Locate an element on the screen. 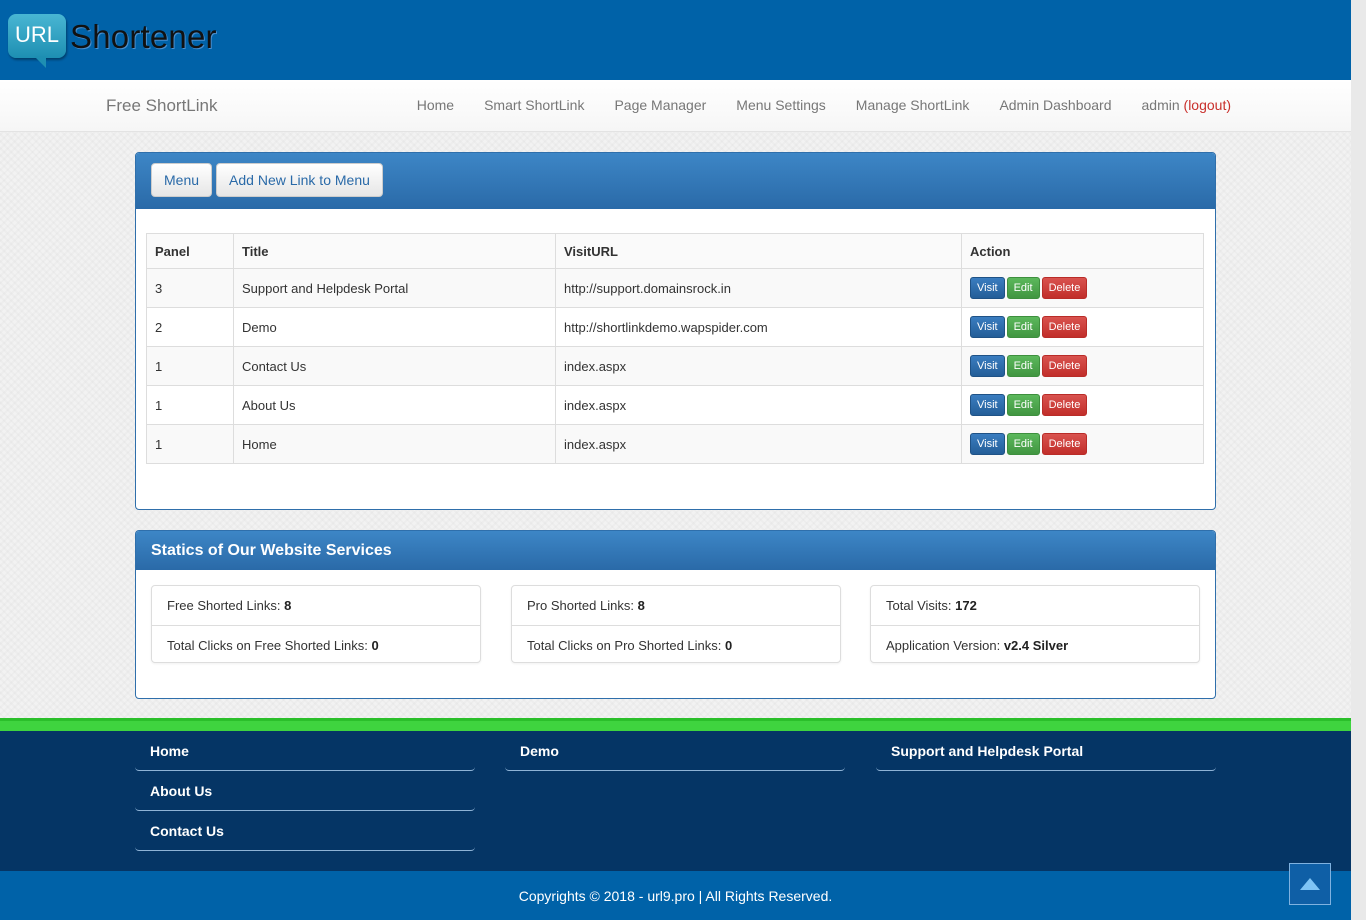 The width and height of the screenshot is (1366, 920). column-header-title: Title is located at coordinates (394, 251).